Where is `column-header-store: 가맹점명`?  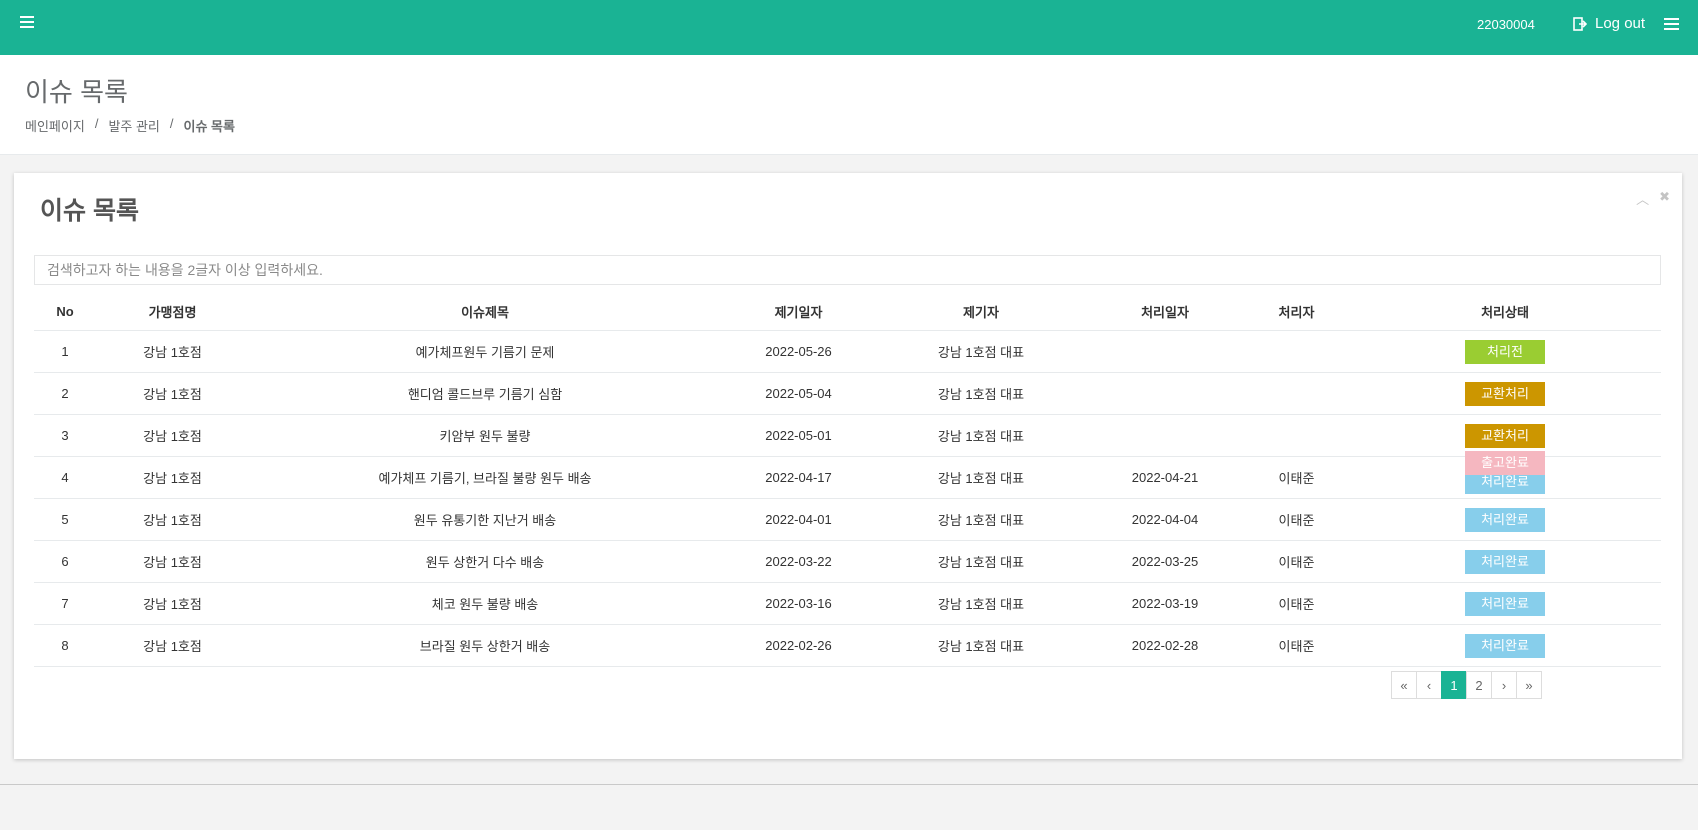
column-header-store: 가맹점명 is located at coordinates (172, 311).